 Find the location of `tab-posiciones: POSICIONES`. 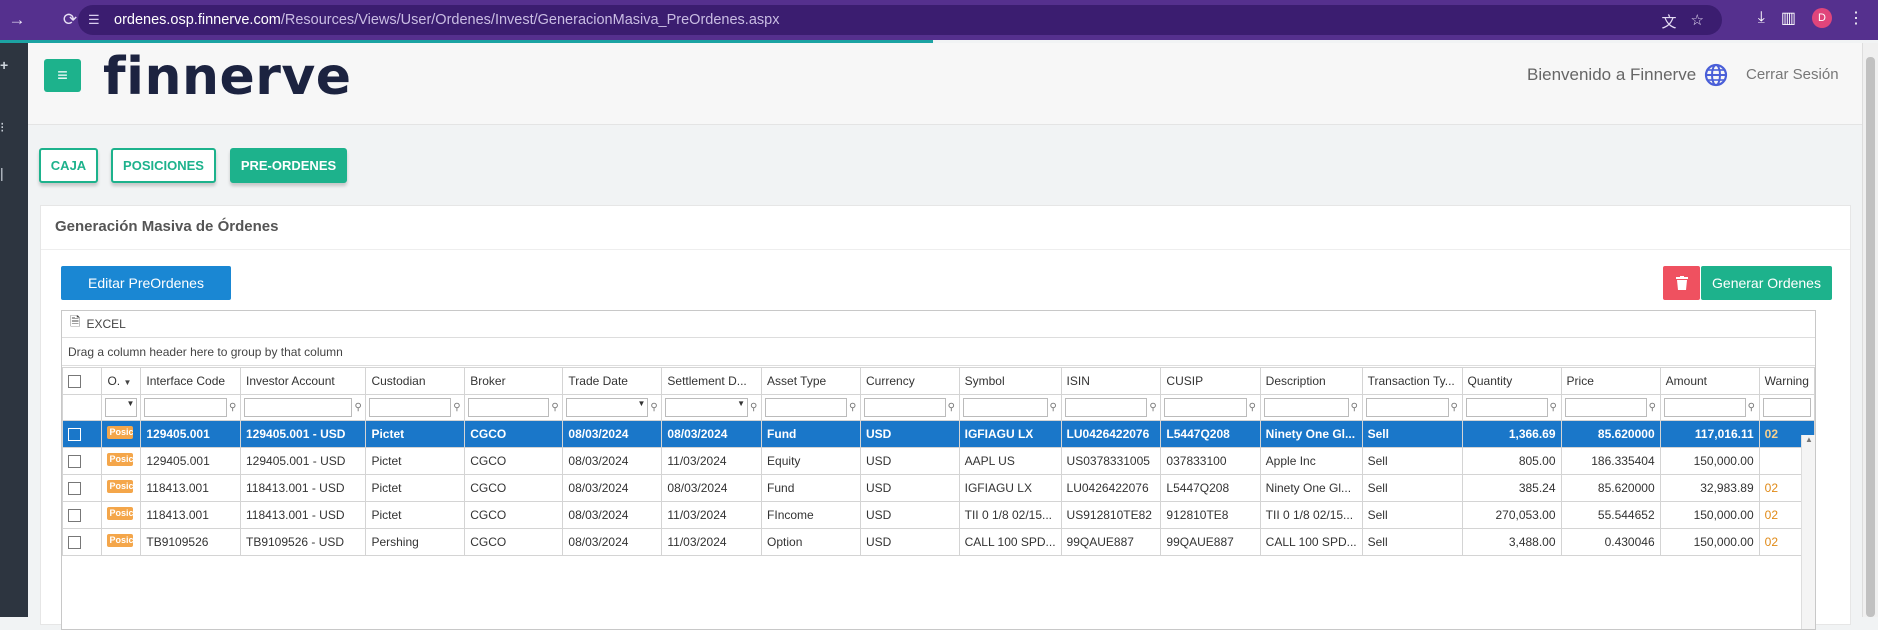

tab-posiciones: POSICIONES is located at coordinates (163, 165).